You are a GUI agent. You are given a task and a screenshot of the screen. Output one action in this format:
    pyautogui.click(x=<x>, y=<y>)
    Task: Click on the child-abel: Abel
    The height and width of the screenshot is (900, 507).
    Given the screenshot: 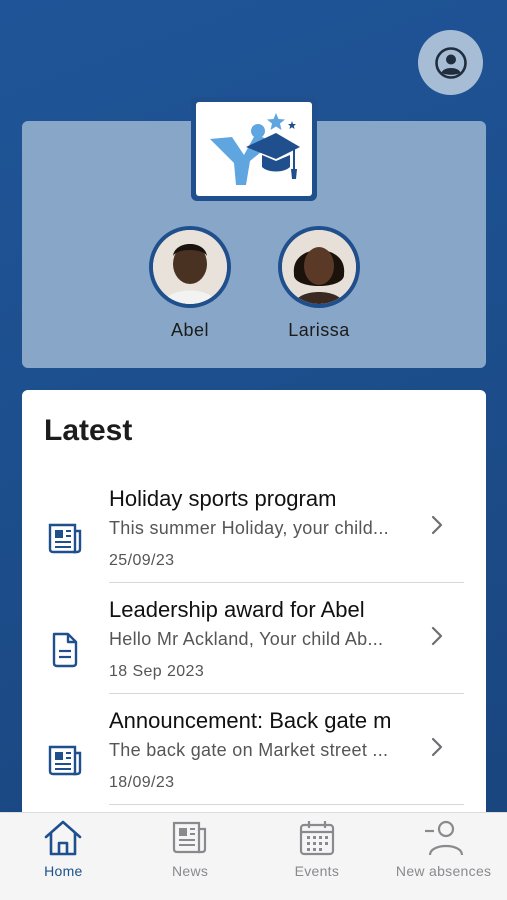 What is the action you would take?
    pyautogui.click(x=190, y=283)
    